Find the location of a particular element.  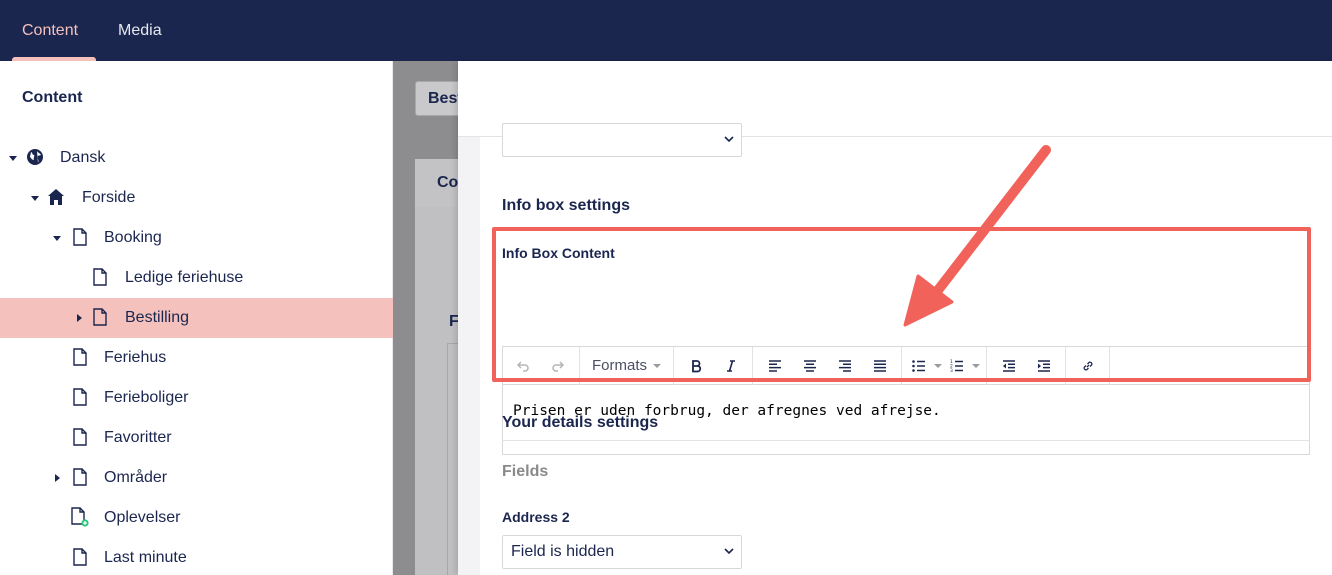

sidebar-title: Content is located at coordinates (52, 97).